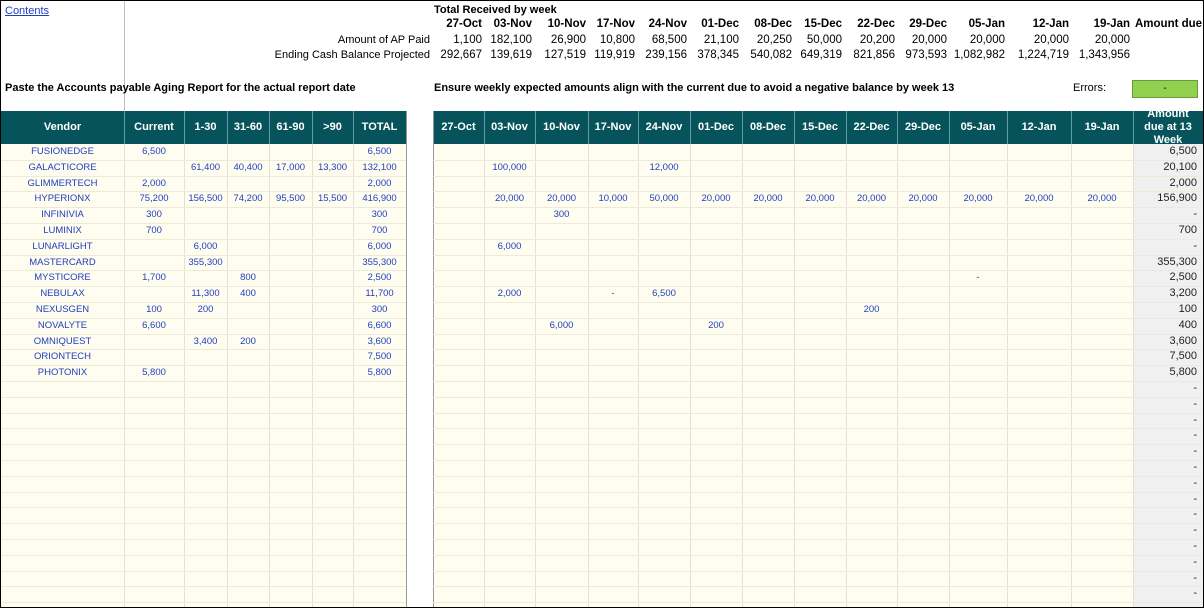 The image size is (1204, 608). Describe the element at coordinates (823, 24) in the screenshot. I see `top-week-label: 15-Dec` at that location.